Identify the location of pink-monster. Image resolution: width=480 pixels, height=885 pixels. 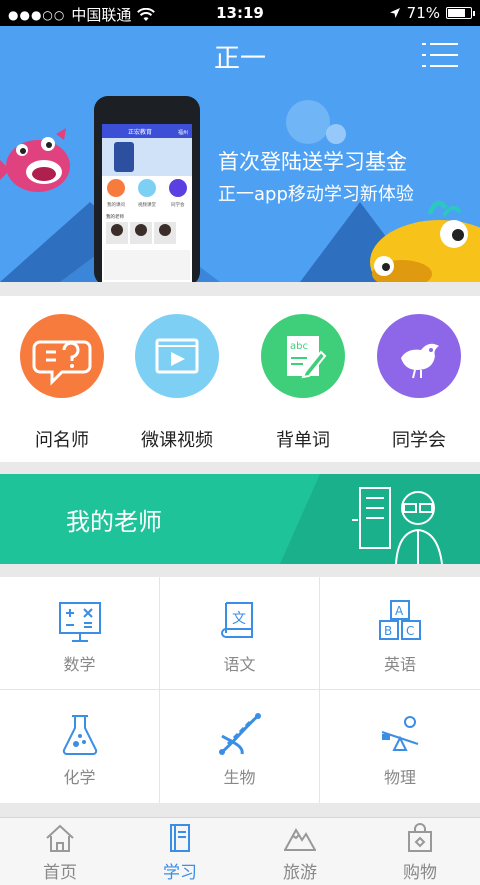
(35, 160).